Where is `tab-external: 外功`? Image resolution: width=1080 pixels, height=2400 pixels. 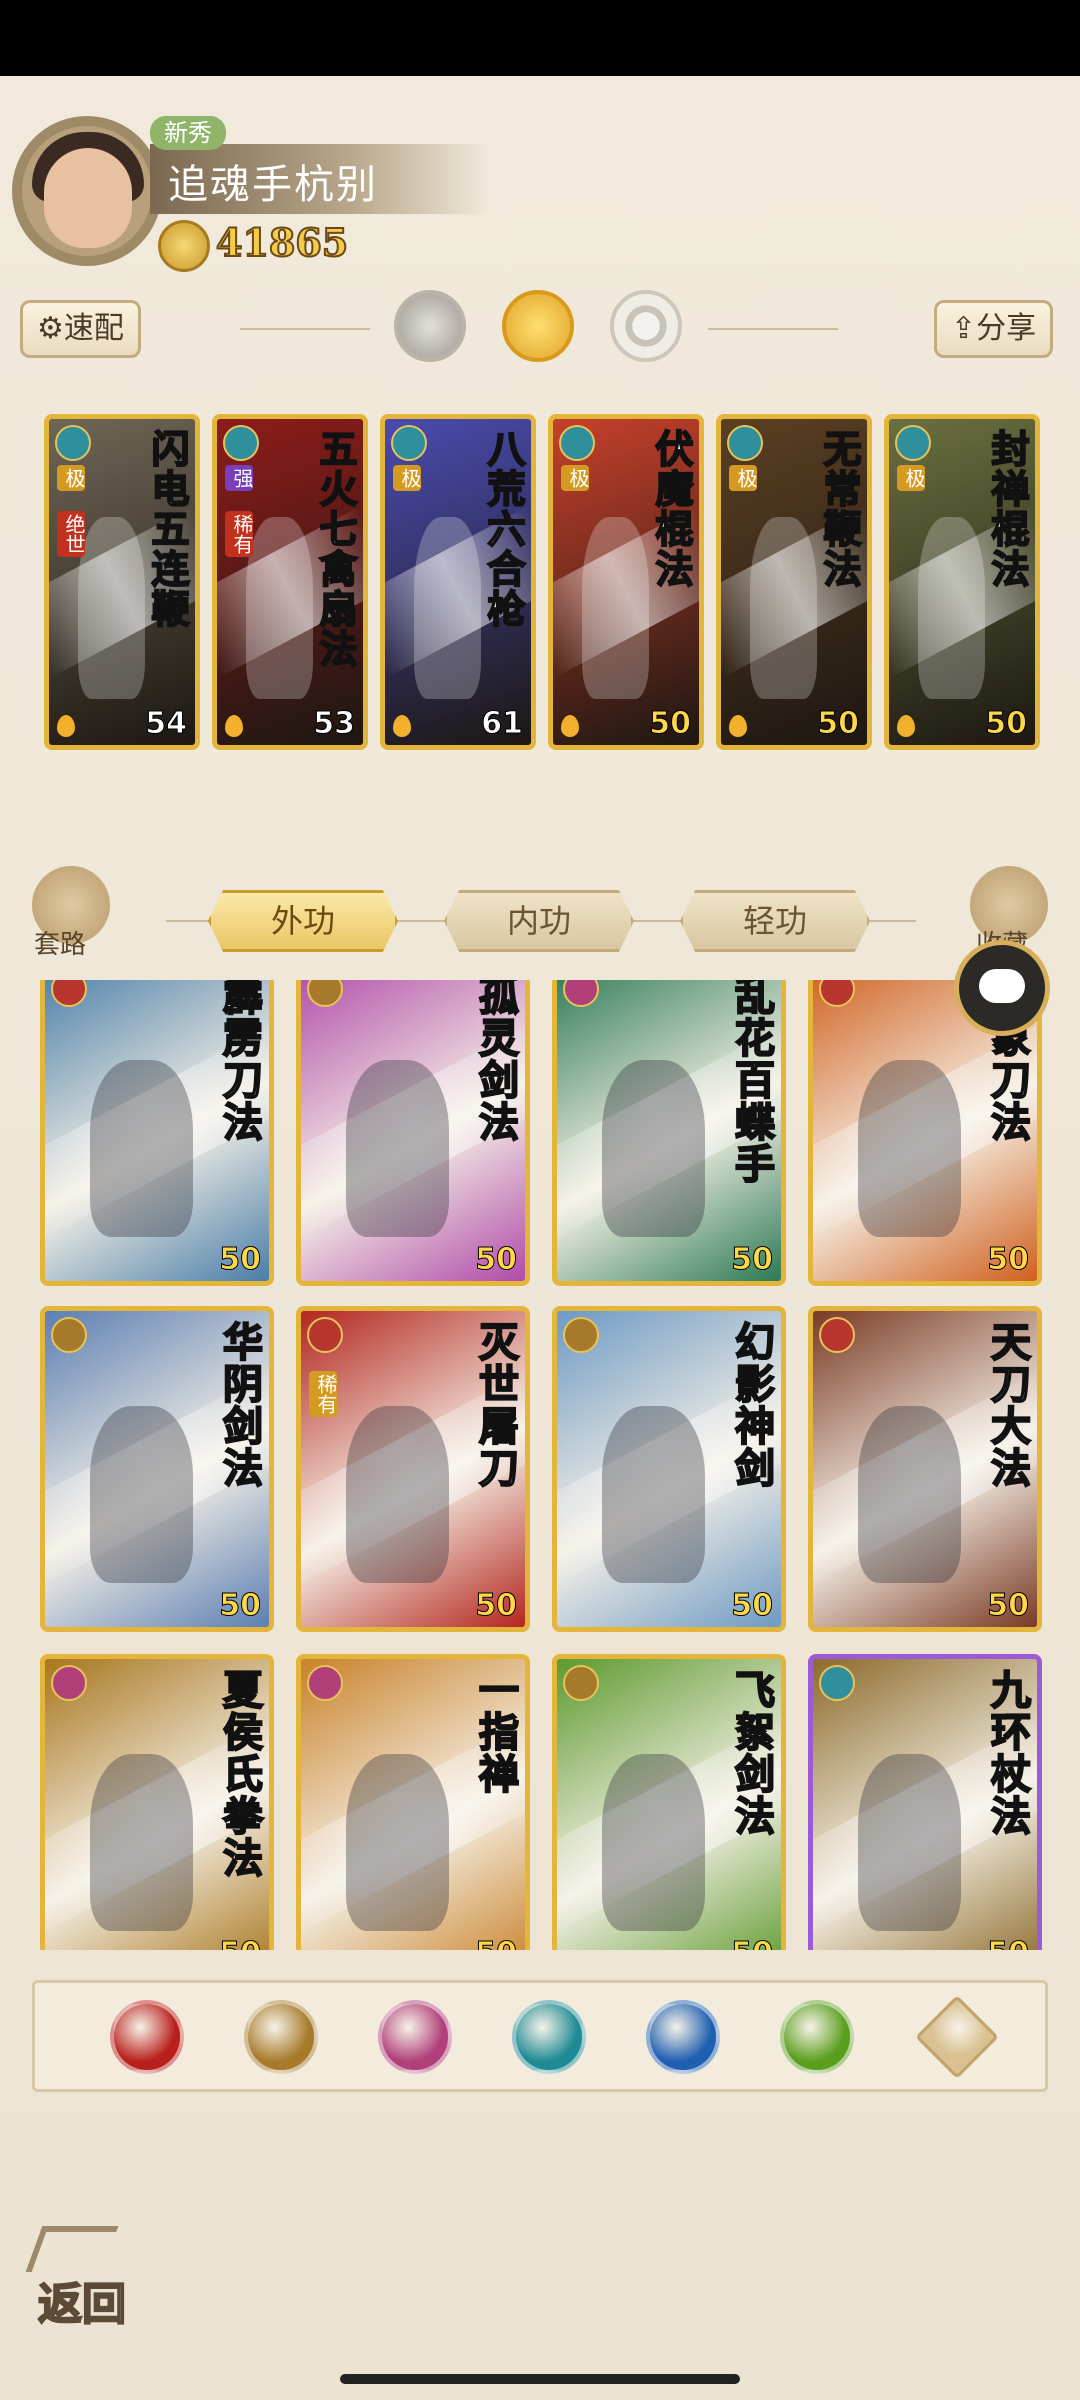
tab-external: 外功 is located at coordinates (303, 921).